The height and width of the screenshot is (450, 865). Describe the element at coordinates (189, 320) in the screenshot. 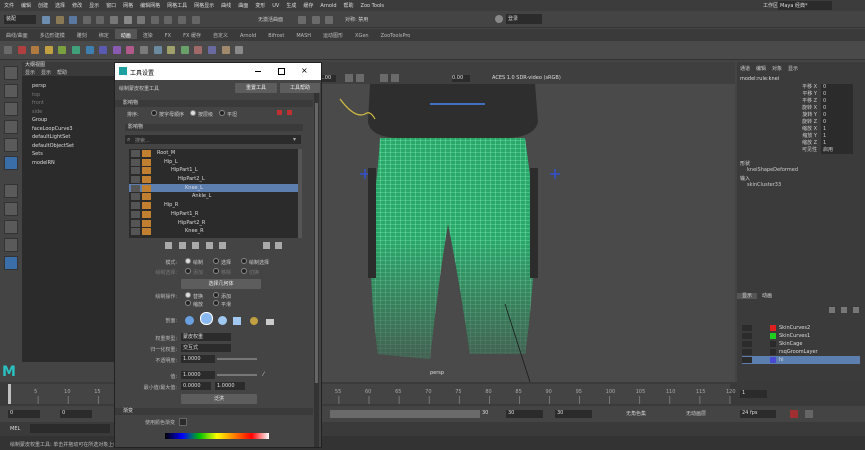

I see `gaussian-brush-icon` at that location.